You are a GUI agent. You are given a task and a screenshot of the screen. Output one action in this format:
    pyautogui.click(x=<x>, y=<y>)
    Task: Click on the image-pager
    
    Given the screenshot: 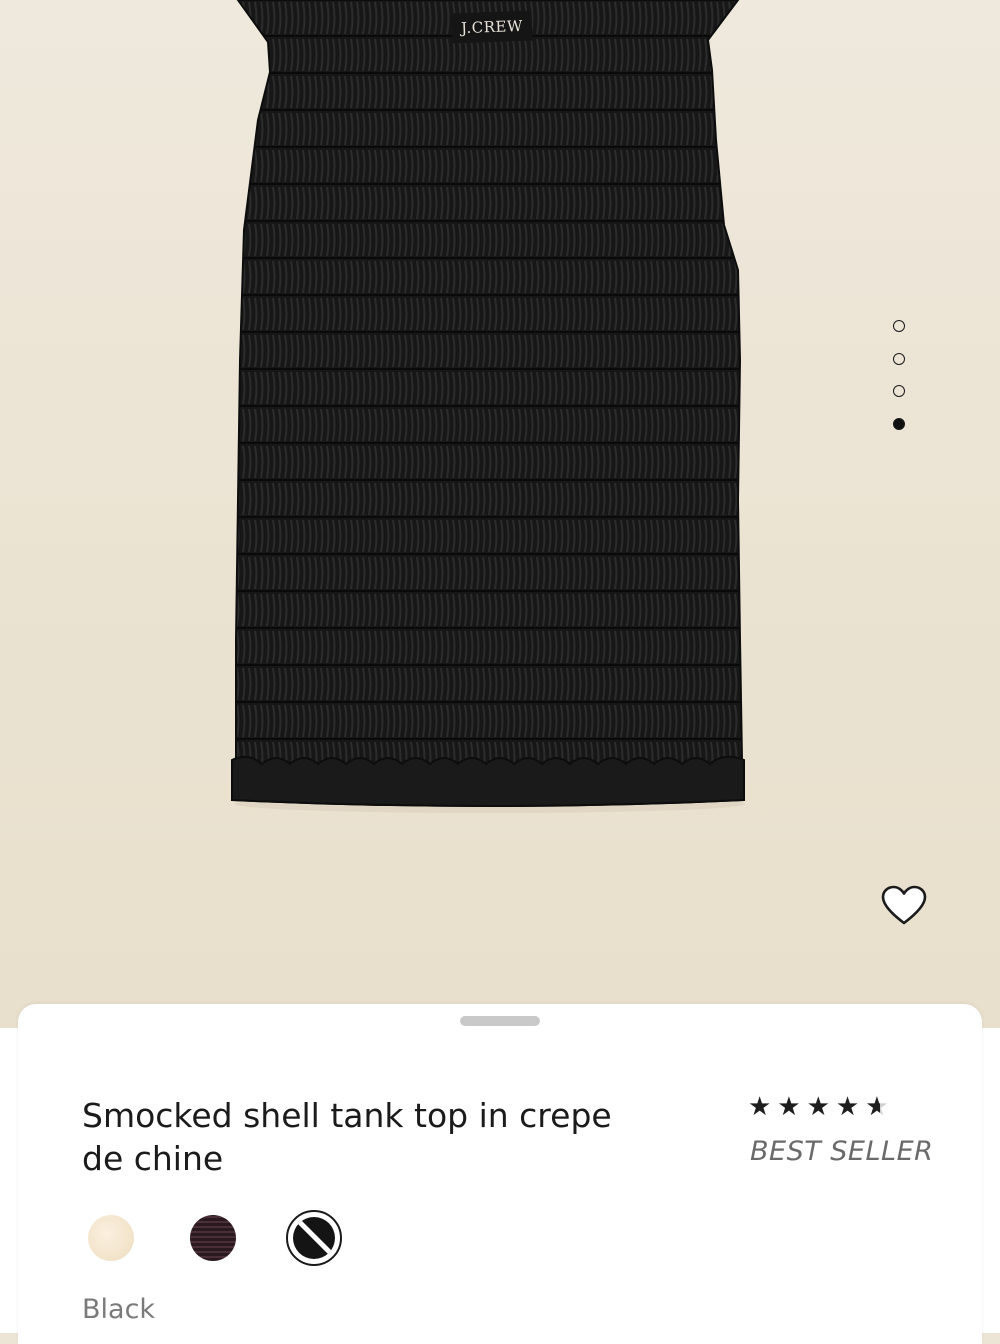 What is the action you would take?
    pyautogui.click(x=900, y=385)
    